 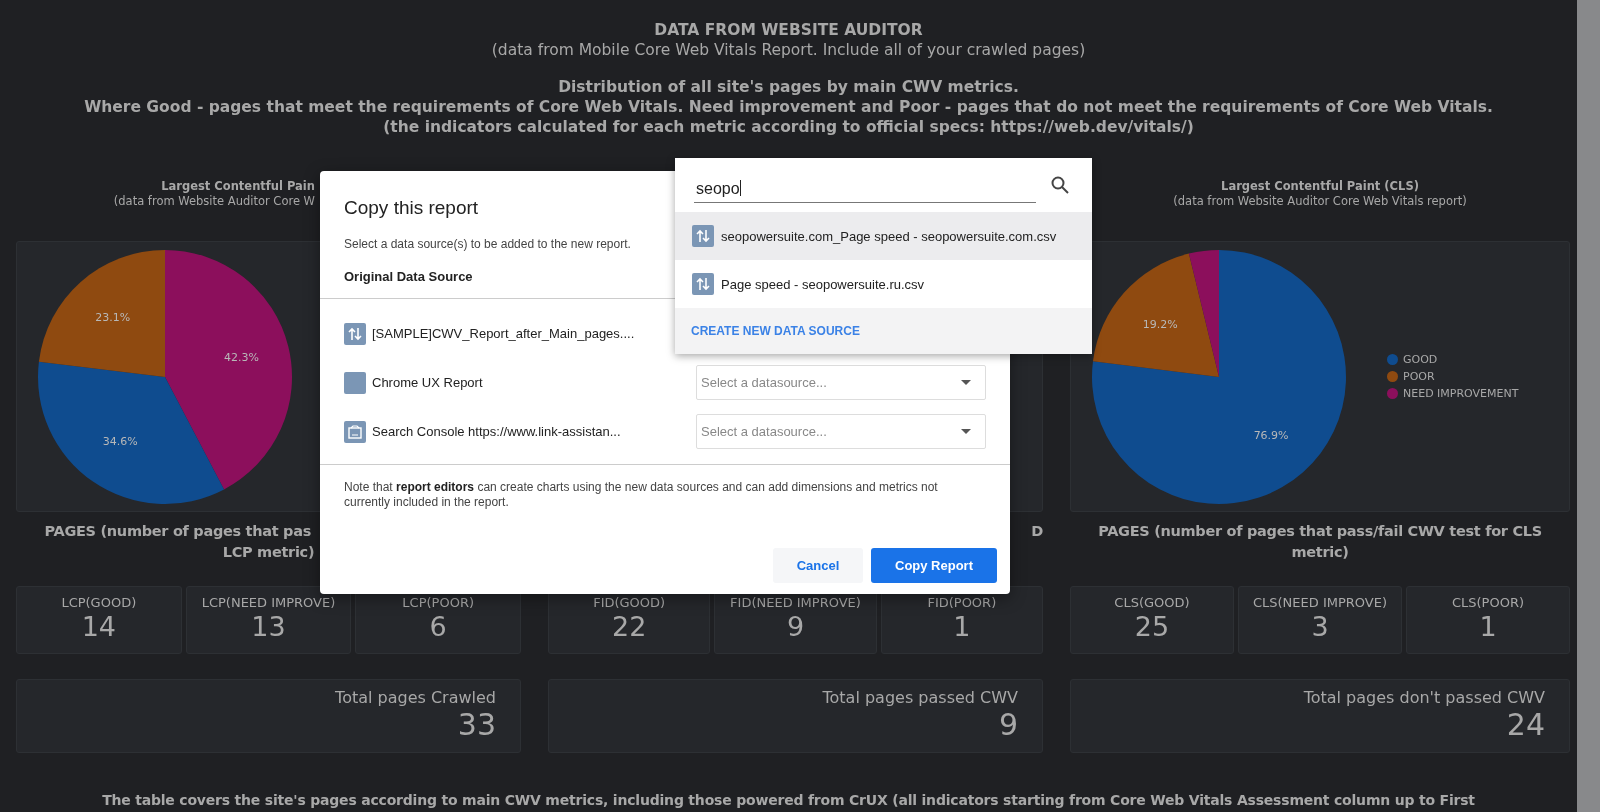 I want to click on section-heading: PAGES (number of pages that pas, so click(x=177, y=531).